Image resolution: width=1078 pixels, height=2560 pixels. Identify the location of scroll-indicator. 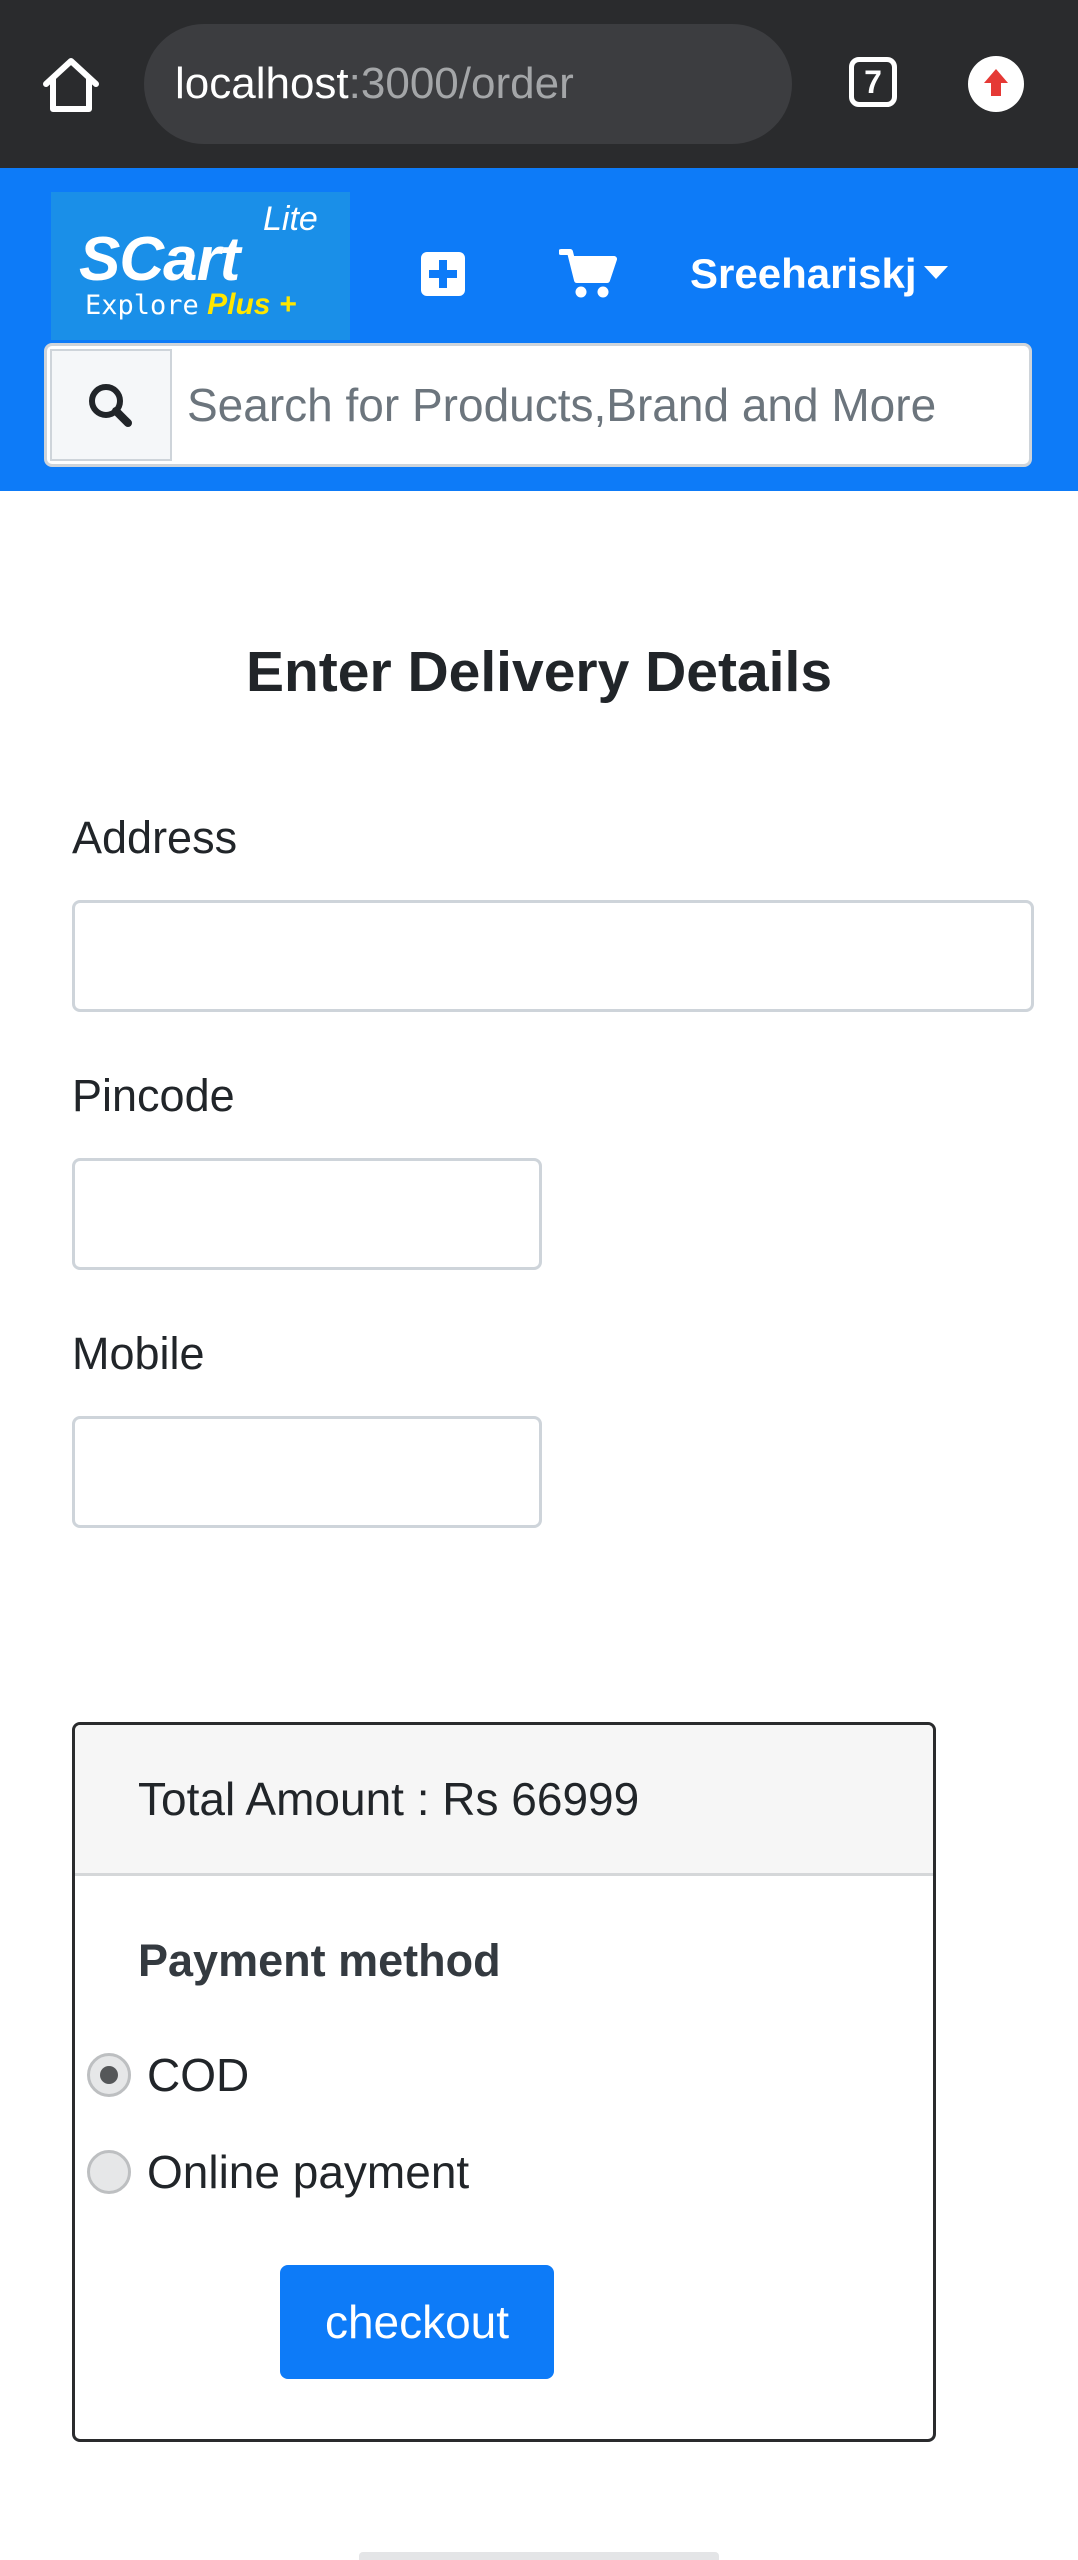
(539, 2556).